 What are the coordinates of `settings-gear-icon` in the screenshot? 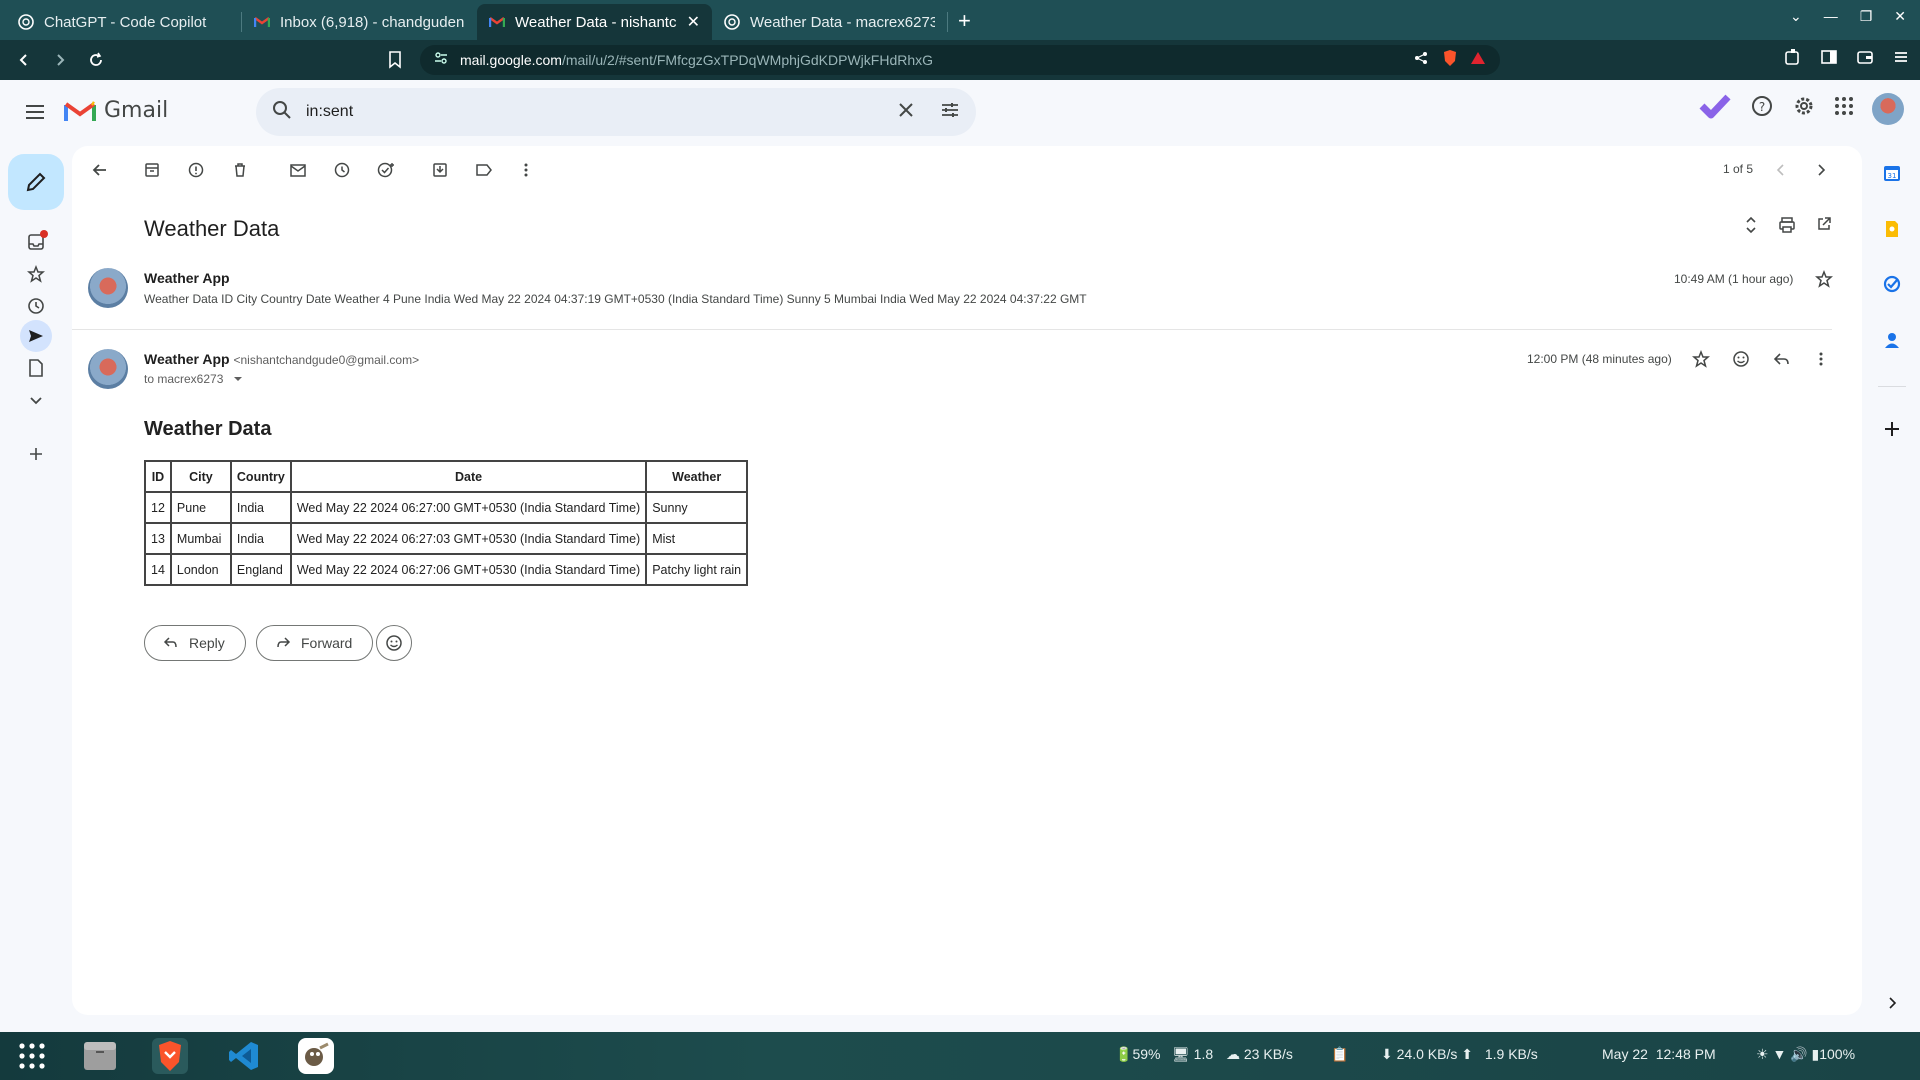 It's located at (1804, 108).